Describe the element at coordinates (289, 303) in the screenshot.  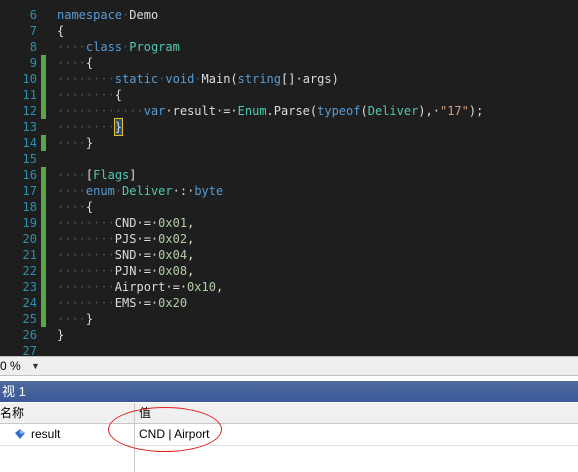
I see `code-line: 24 ········EMS·=·0x20` at that location.